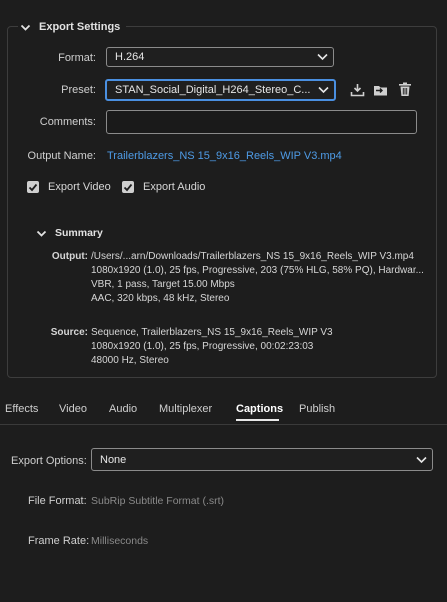 The image size is (447, 602). What do you see at coordinates (79, 187) in the screenshot?
I see `export-video-label: Export Video` at bounding box center [79, 187].